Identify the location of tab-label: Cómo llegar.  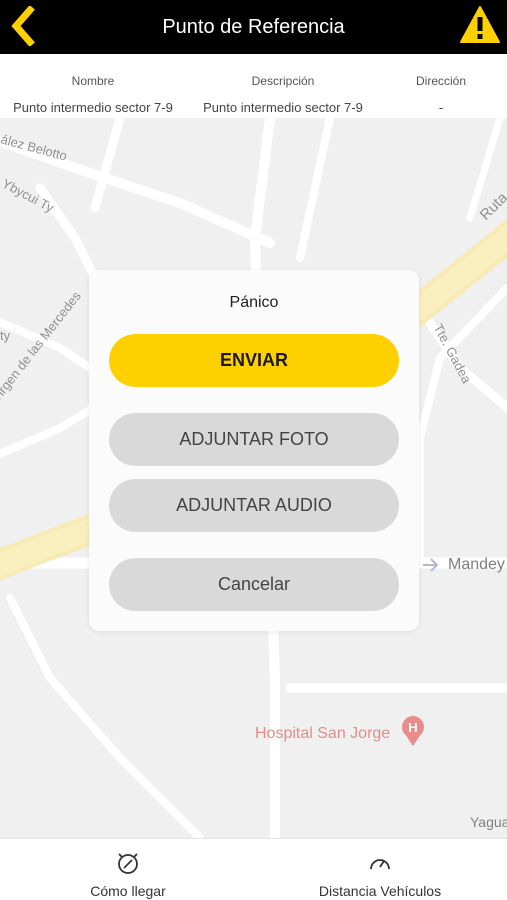
(128, 891).